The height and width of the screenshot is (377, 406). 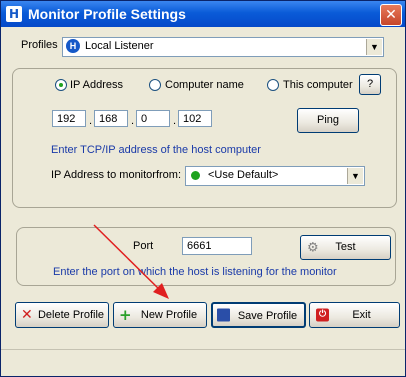 What do you see at coordinates (131, 261) in the screenshot?
I see `annotation-arrow` at bounding box center [131, 261].